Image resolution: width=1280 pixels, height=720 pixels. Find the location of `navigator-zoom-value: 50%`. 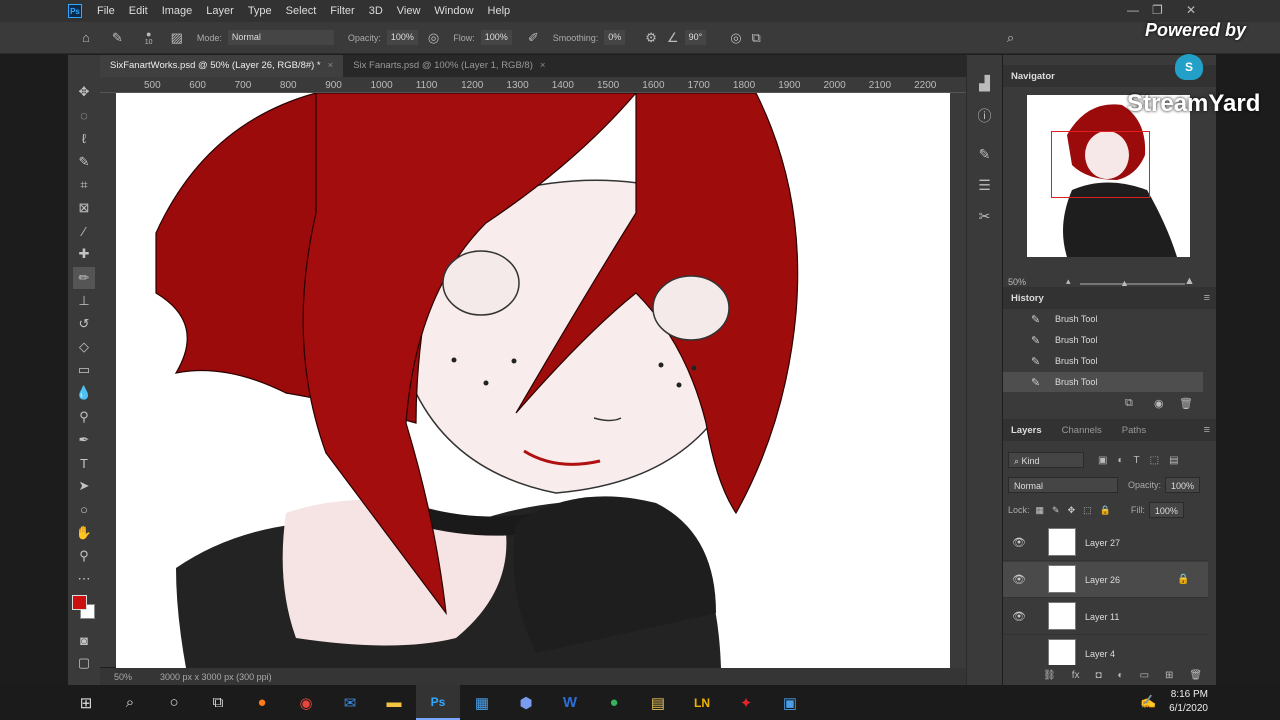

navigator-zoom-value: 50% is located at coordinates (1017, 282).